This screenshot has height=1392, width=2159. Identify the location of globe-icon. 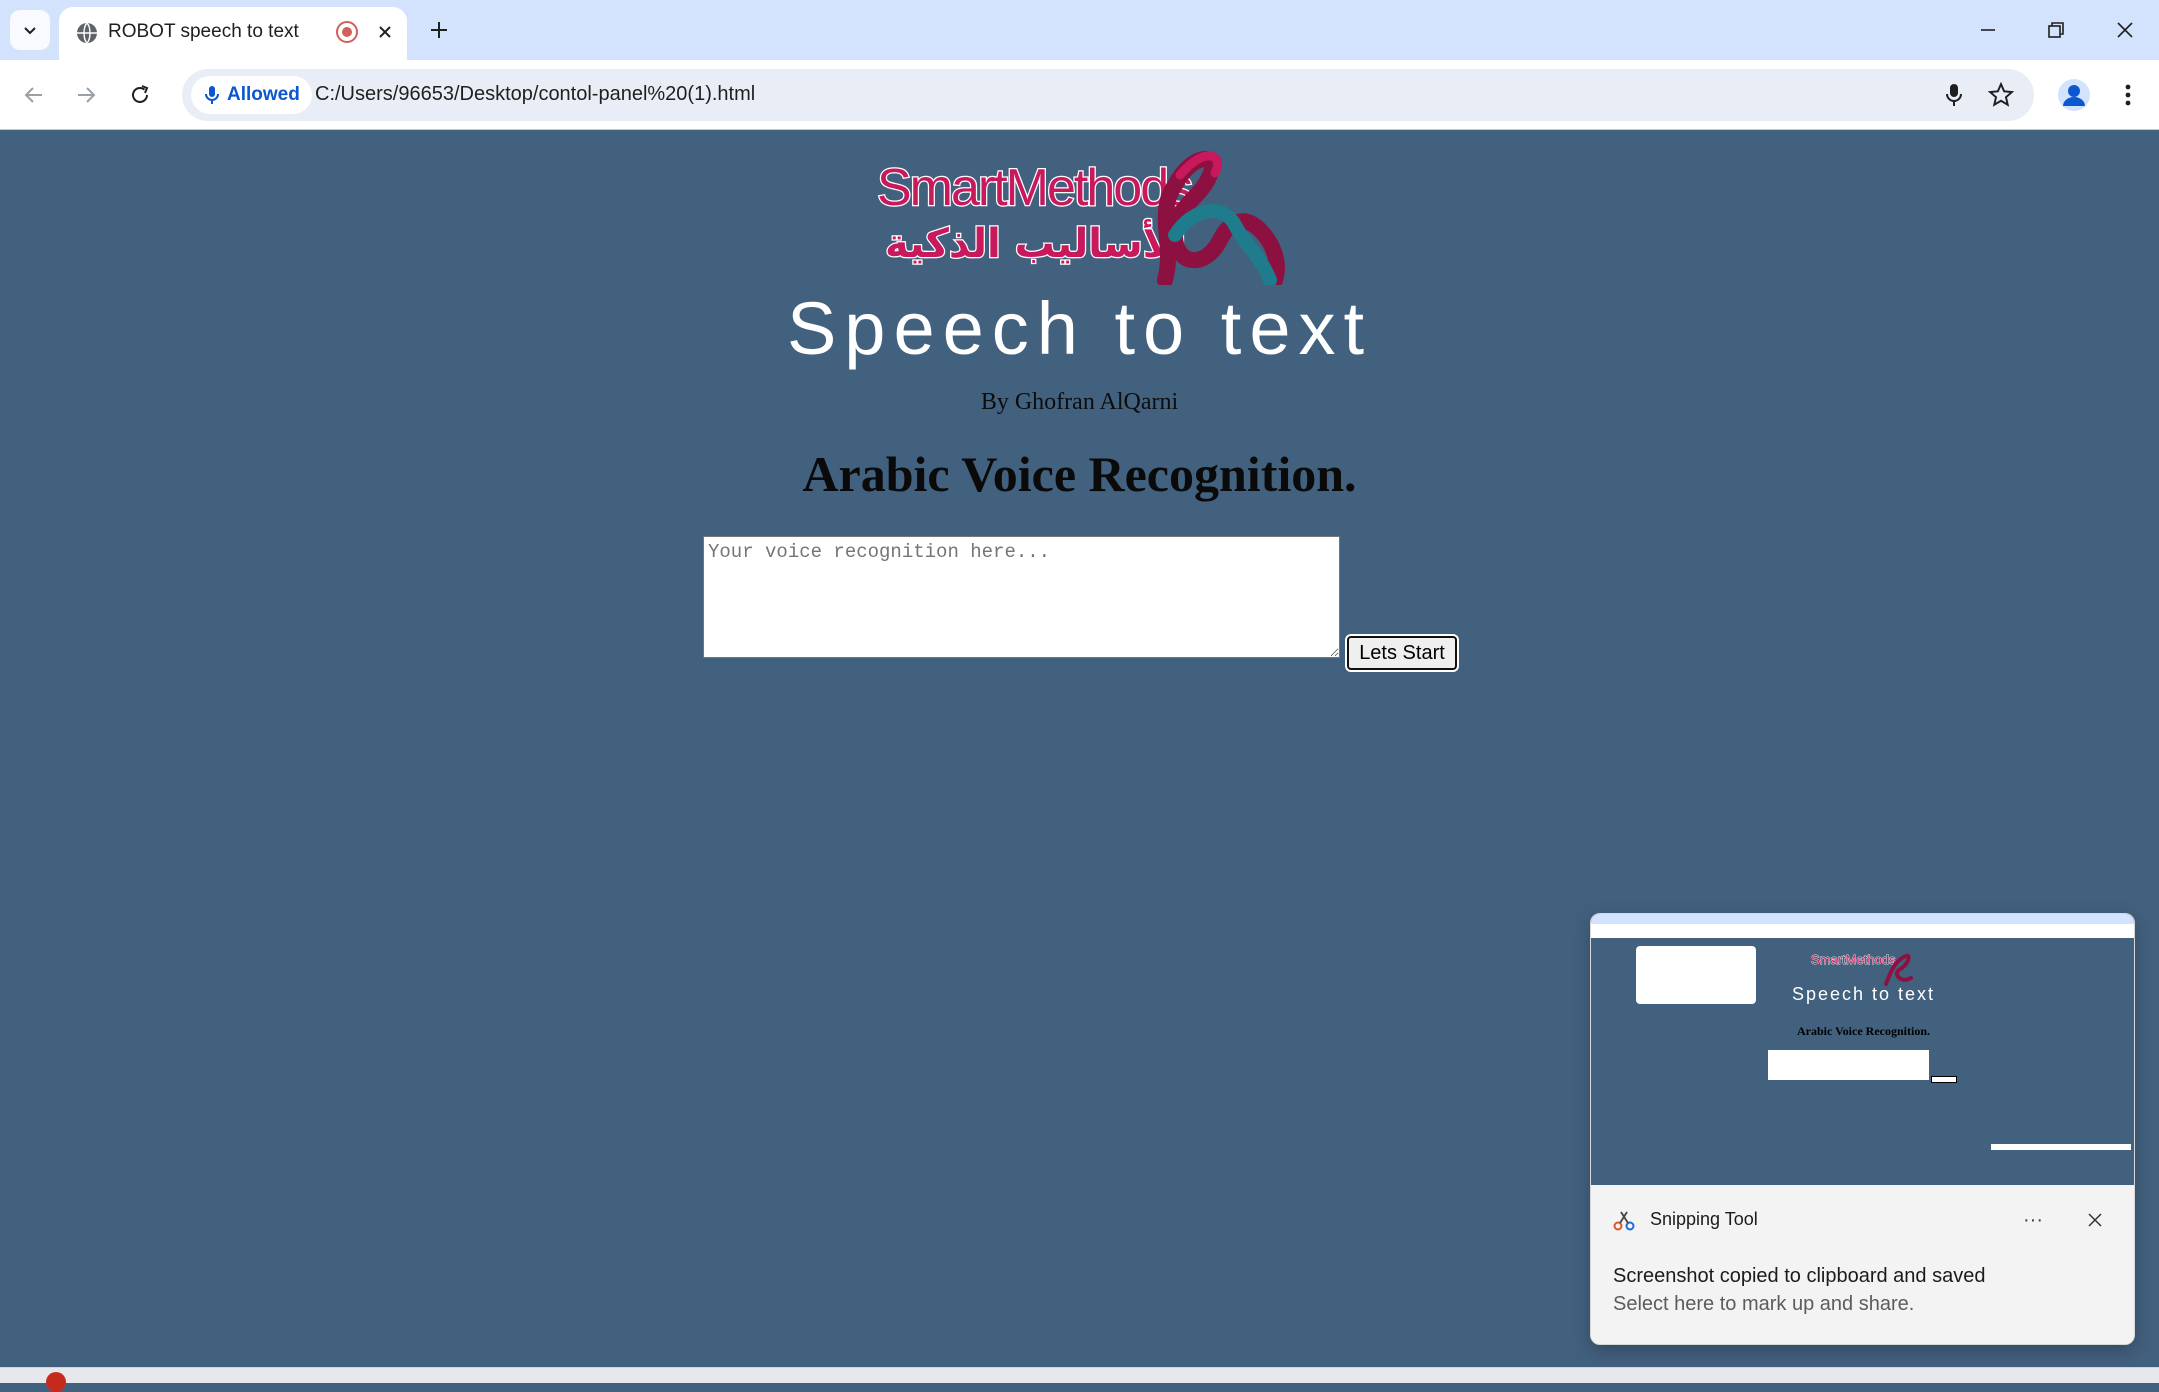
(87, 33).